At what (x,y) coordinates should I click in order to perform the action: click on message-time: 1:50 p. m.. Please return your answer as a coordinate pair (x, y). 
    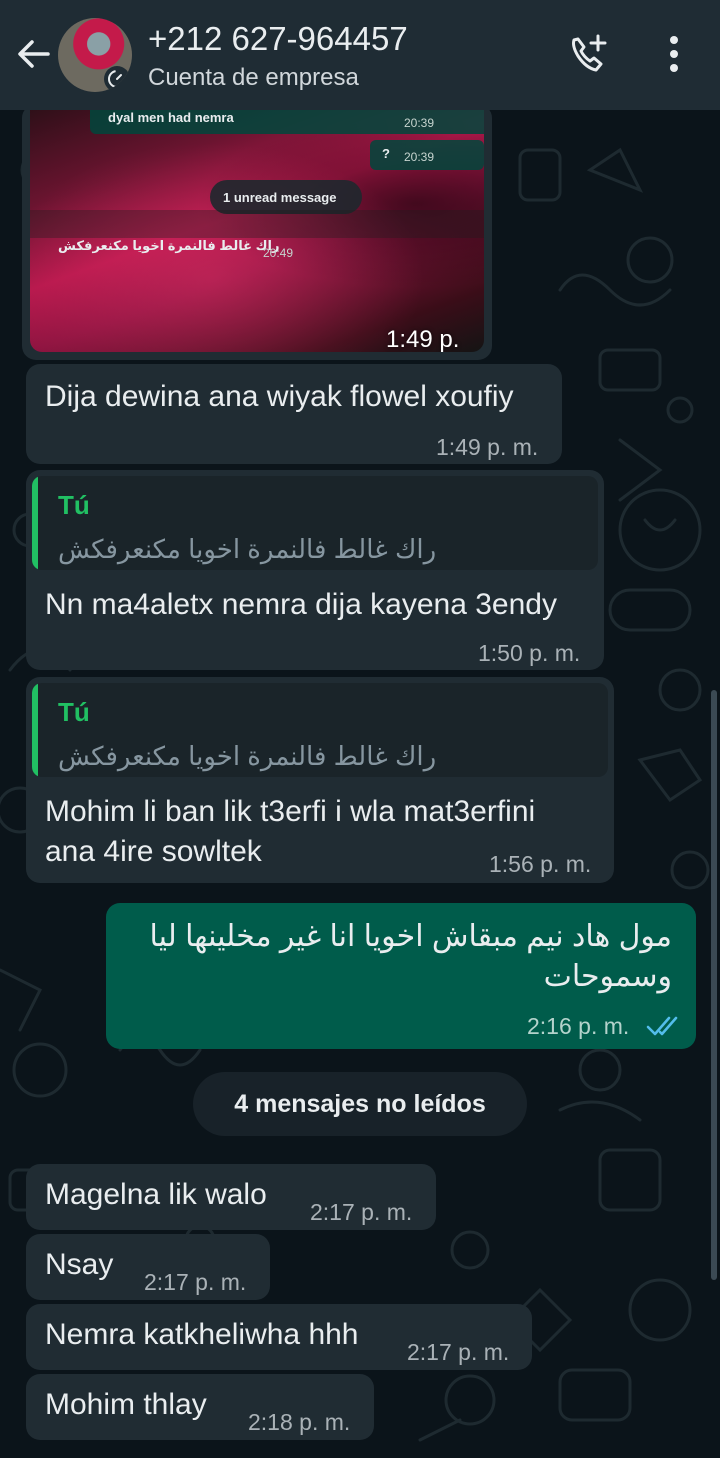
    Looking at the image, I should click on (529, 653).